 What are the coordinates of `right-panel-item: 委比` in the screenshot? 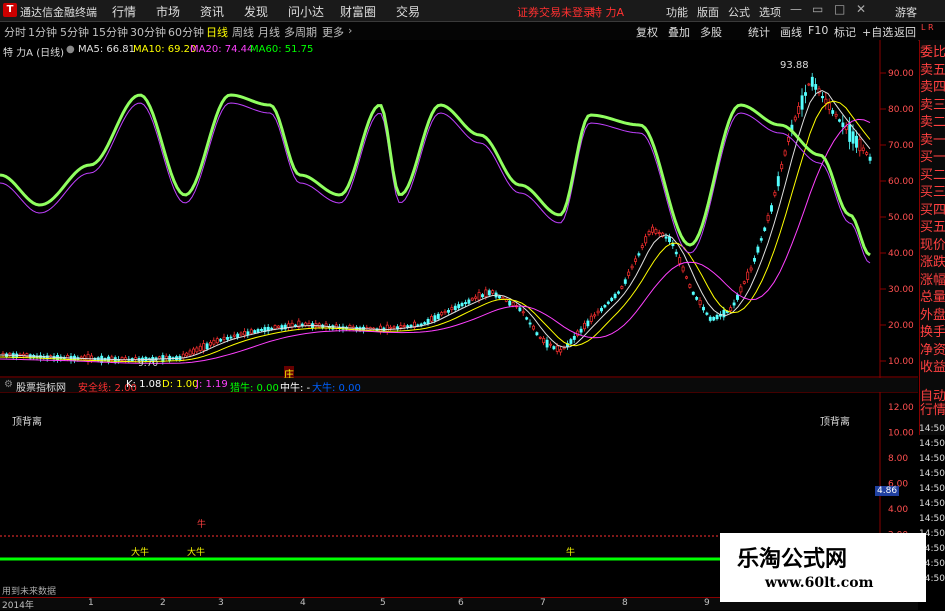 It's located at (932, 52).